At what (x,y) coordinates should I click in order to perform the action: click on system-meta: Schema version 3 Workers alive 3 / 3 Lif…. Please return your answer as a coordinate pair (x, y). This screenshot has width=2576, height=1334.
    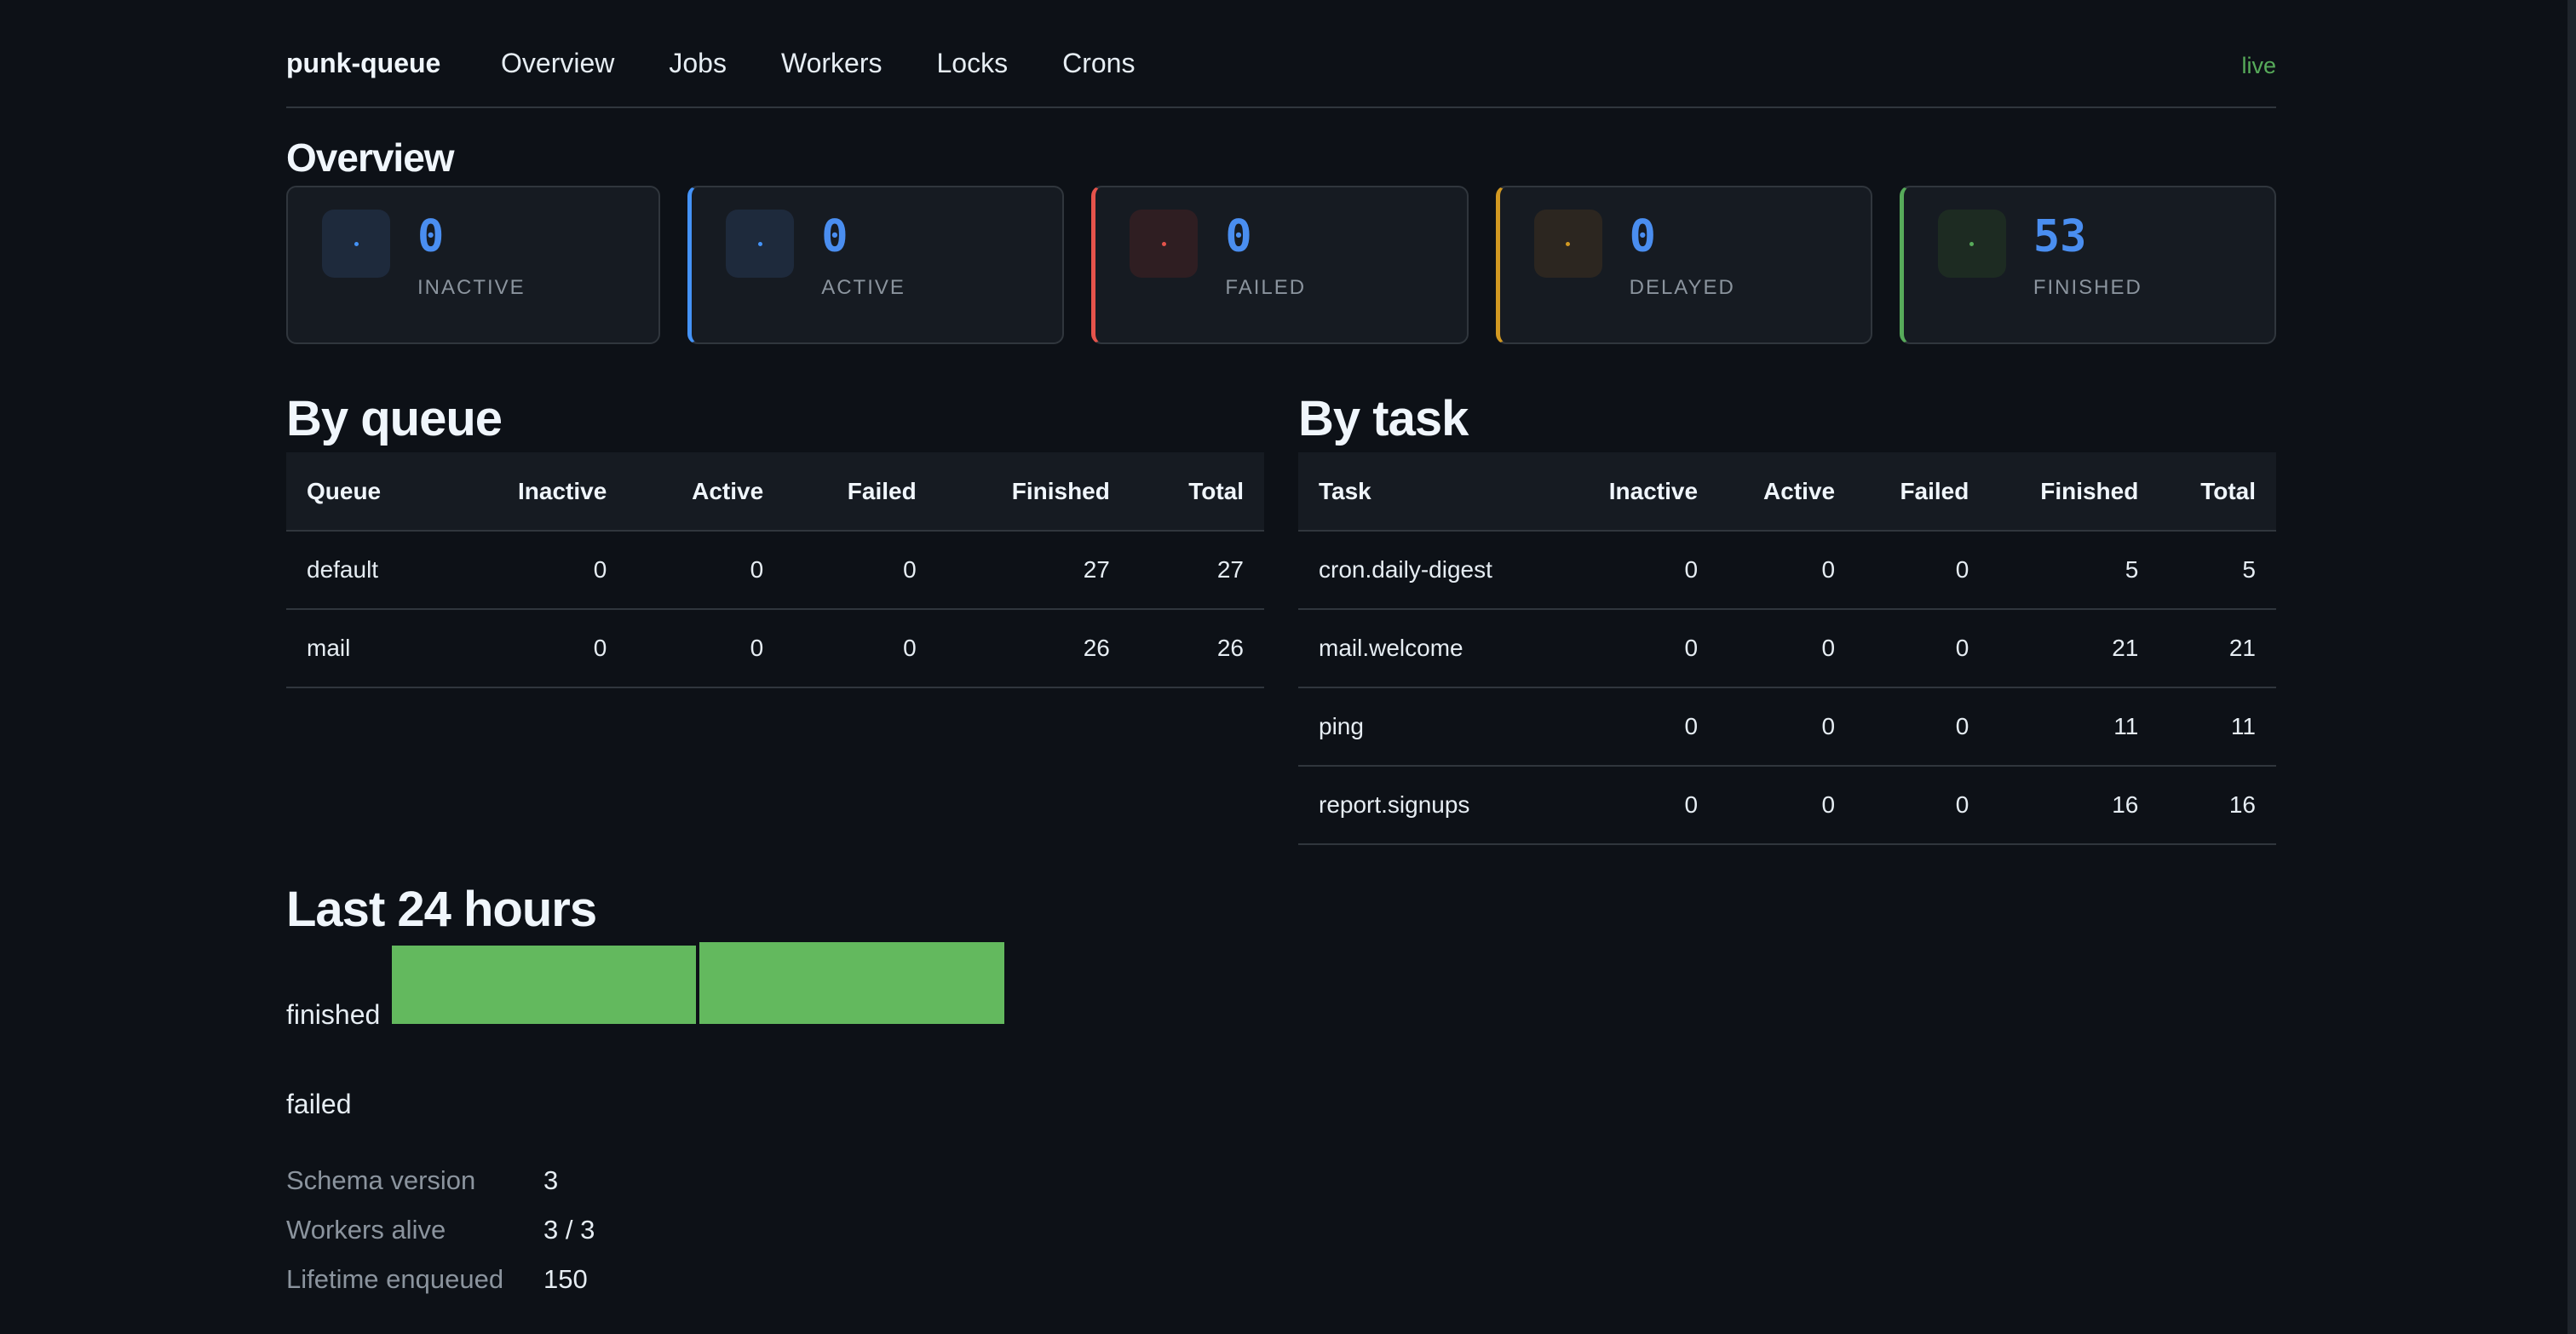
    Looking at the image, I should click on (542, 1240).